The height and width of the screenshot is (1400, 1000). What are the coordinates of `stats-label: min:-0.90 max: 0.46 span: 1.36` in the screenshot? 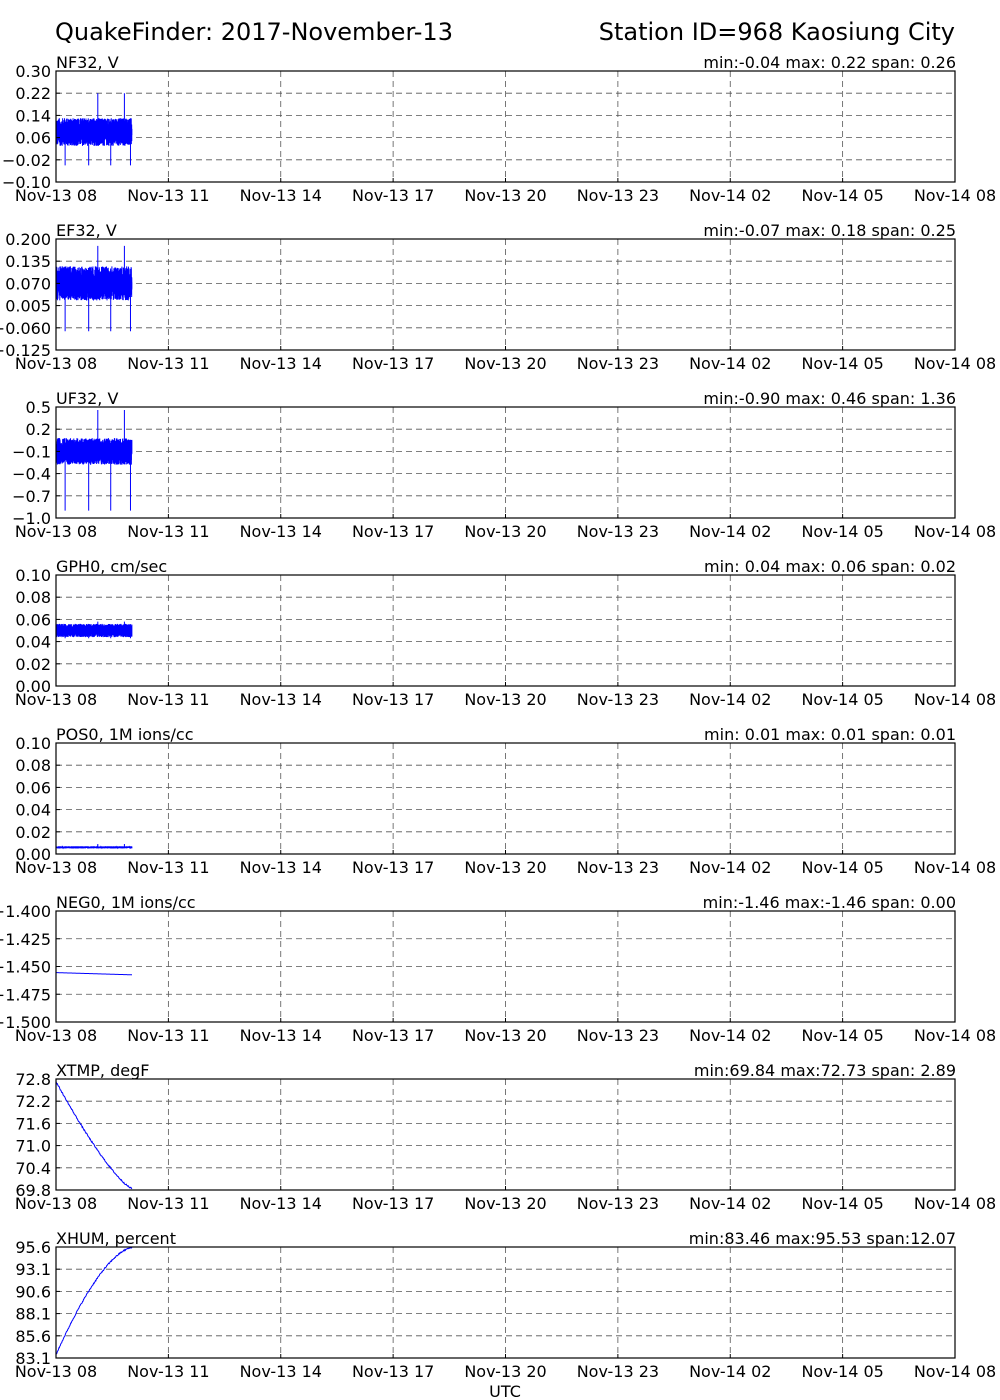 It's located at (829, 398).